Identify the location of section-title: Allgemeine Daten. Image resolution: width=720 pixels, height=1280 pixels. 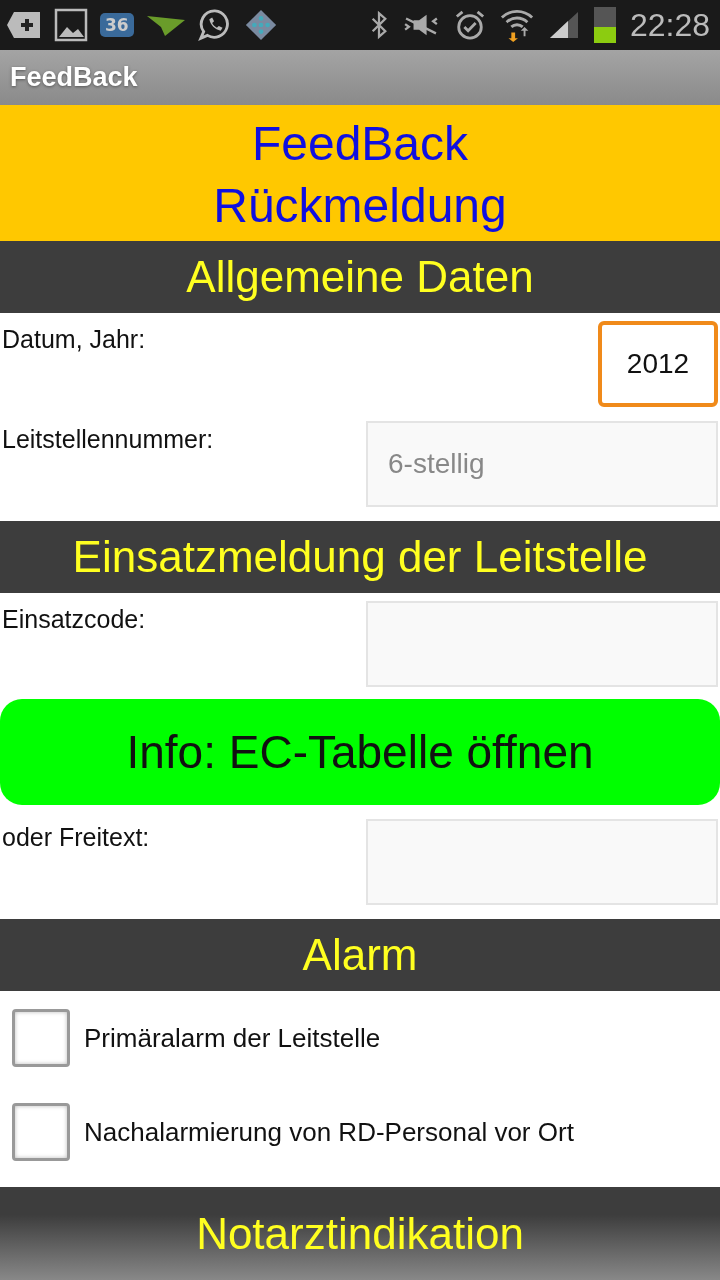
(360, 277).